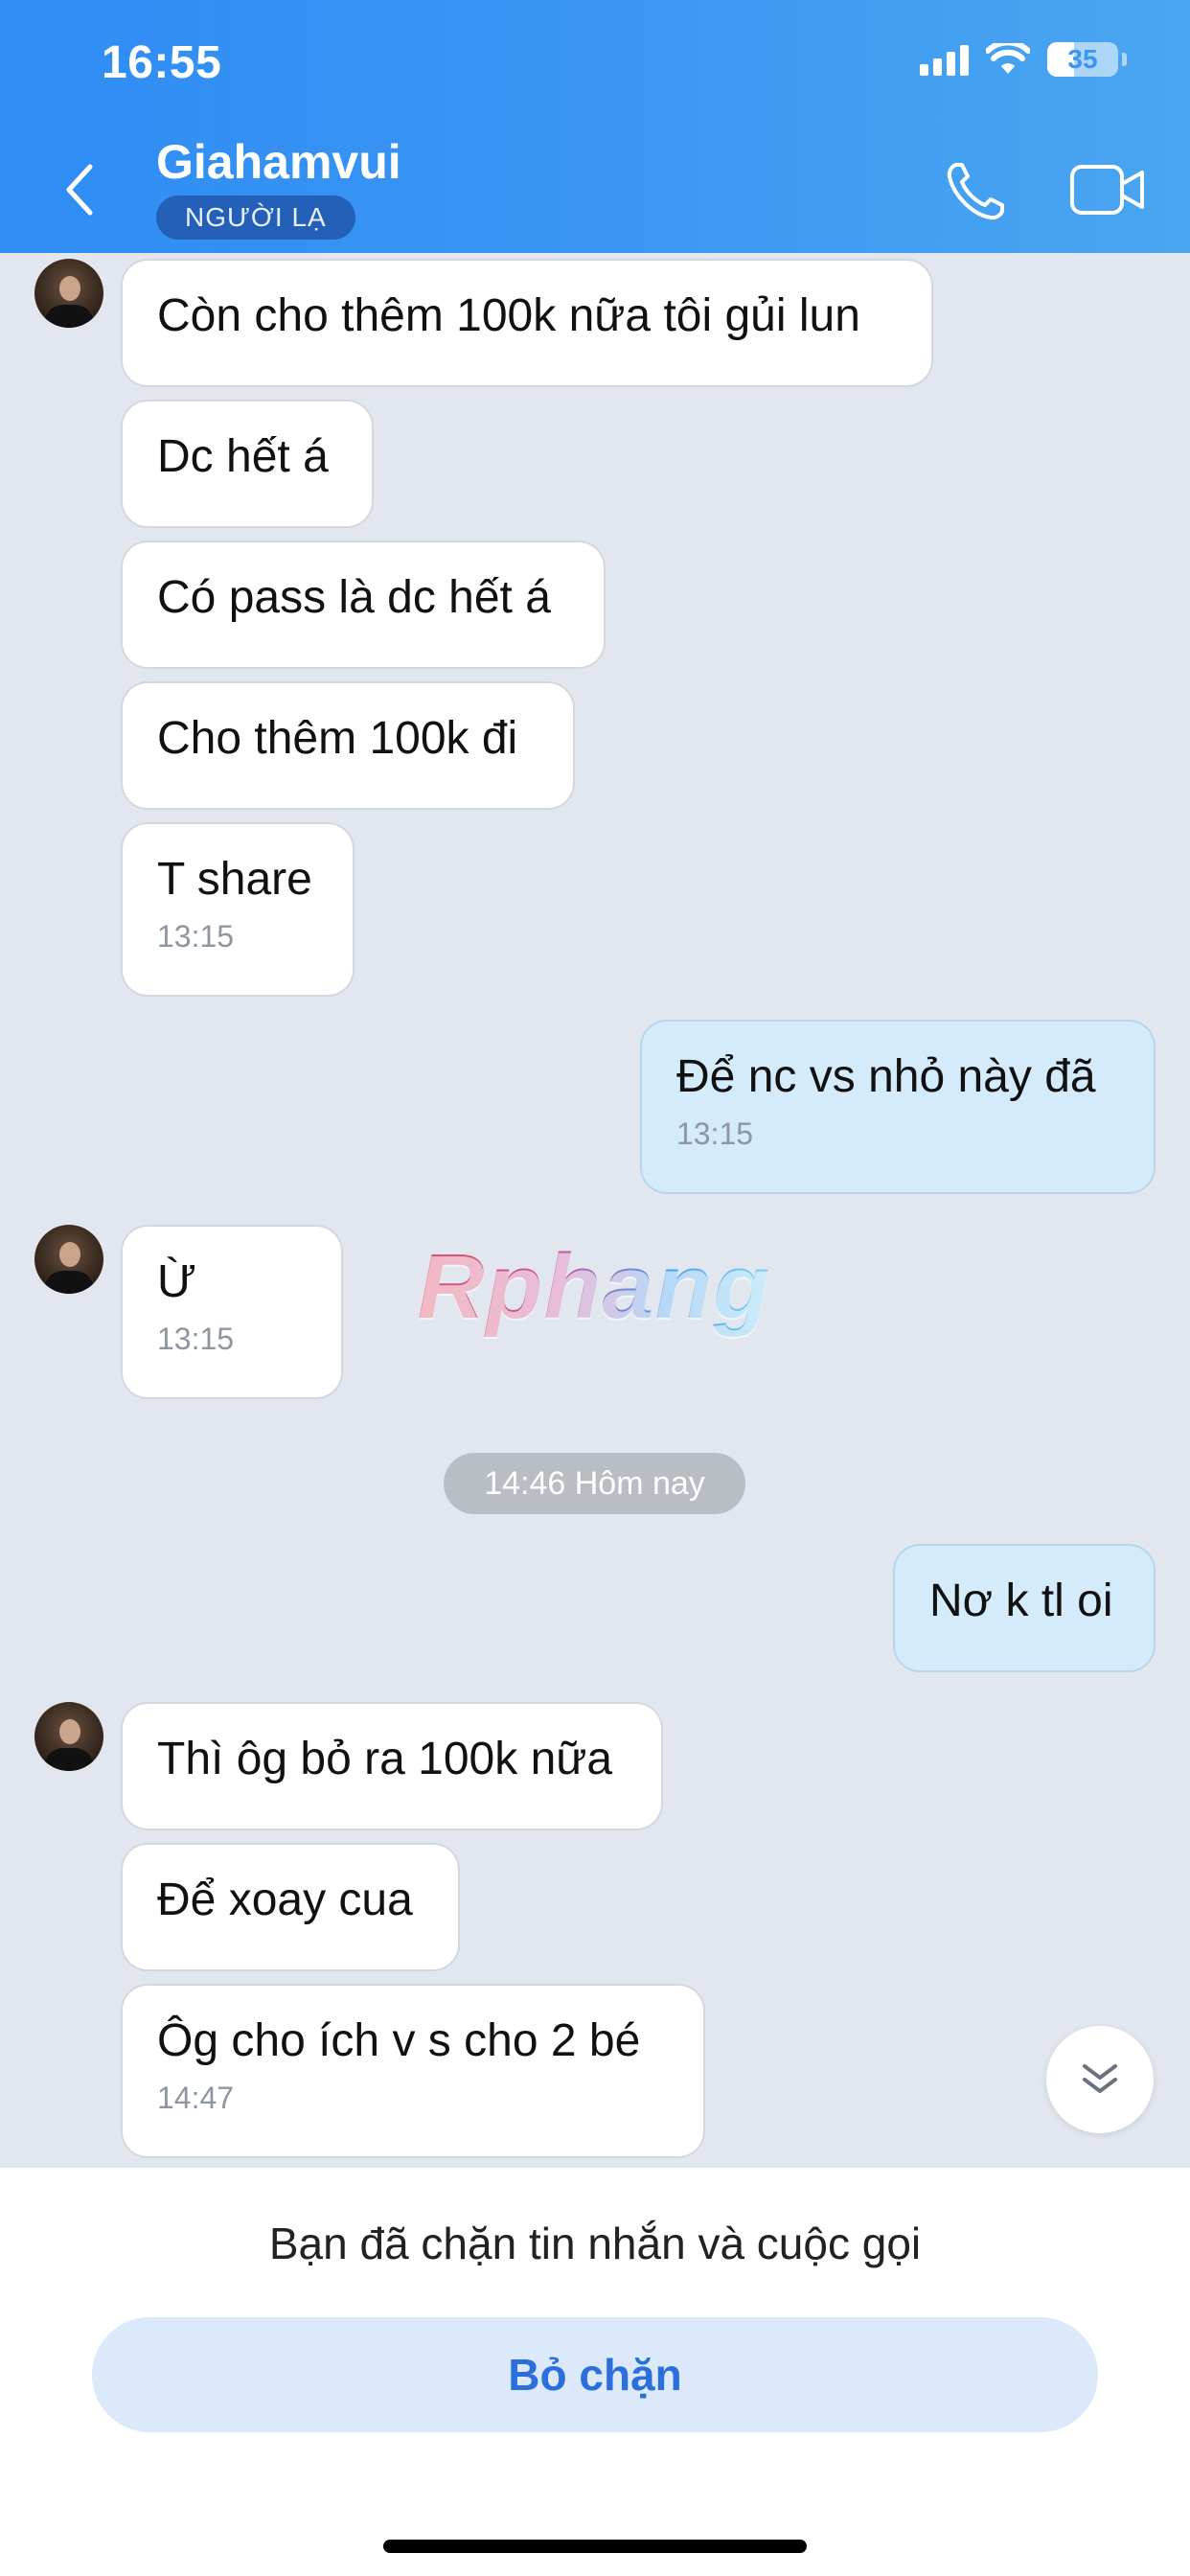 The height and width of the screenshot is (2576, 1190). I want to click on video-camera-icon, so click(1107, 190).